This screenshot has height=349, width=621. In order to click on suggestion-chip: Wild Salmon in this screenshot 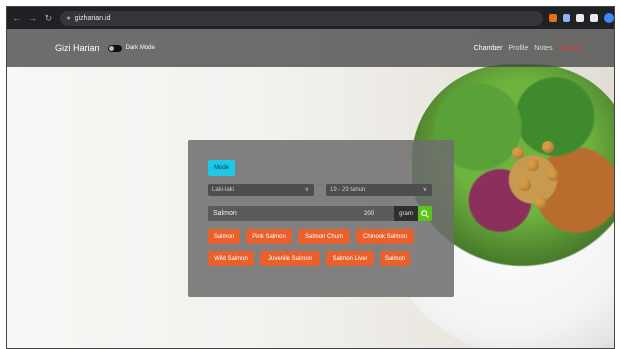, I will do `click(231, 258)`.